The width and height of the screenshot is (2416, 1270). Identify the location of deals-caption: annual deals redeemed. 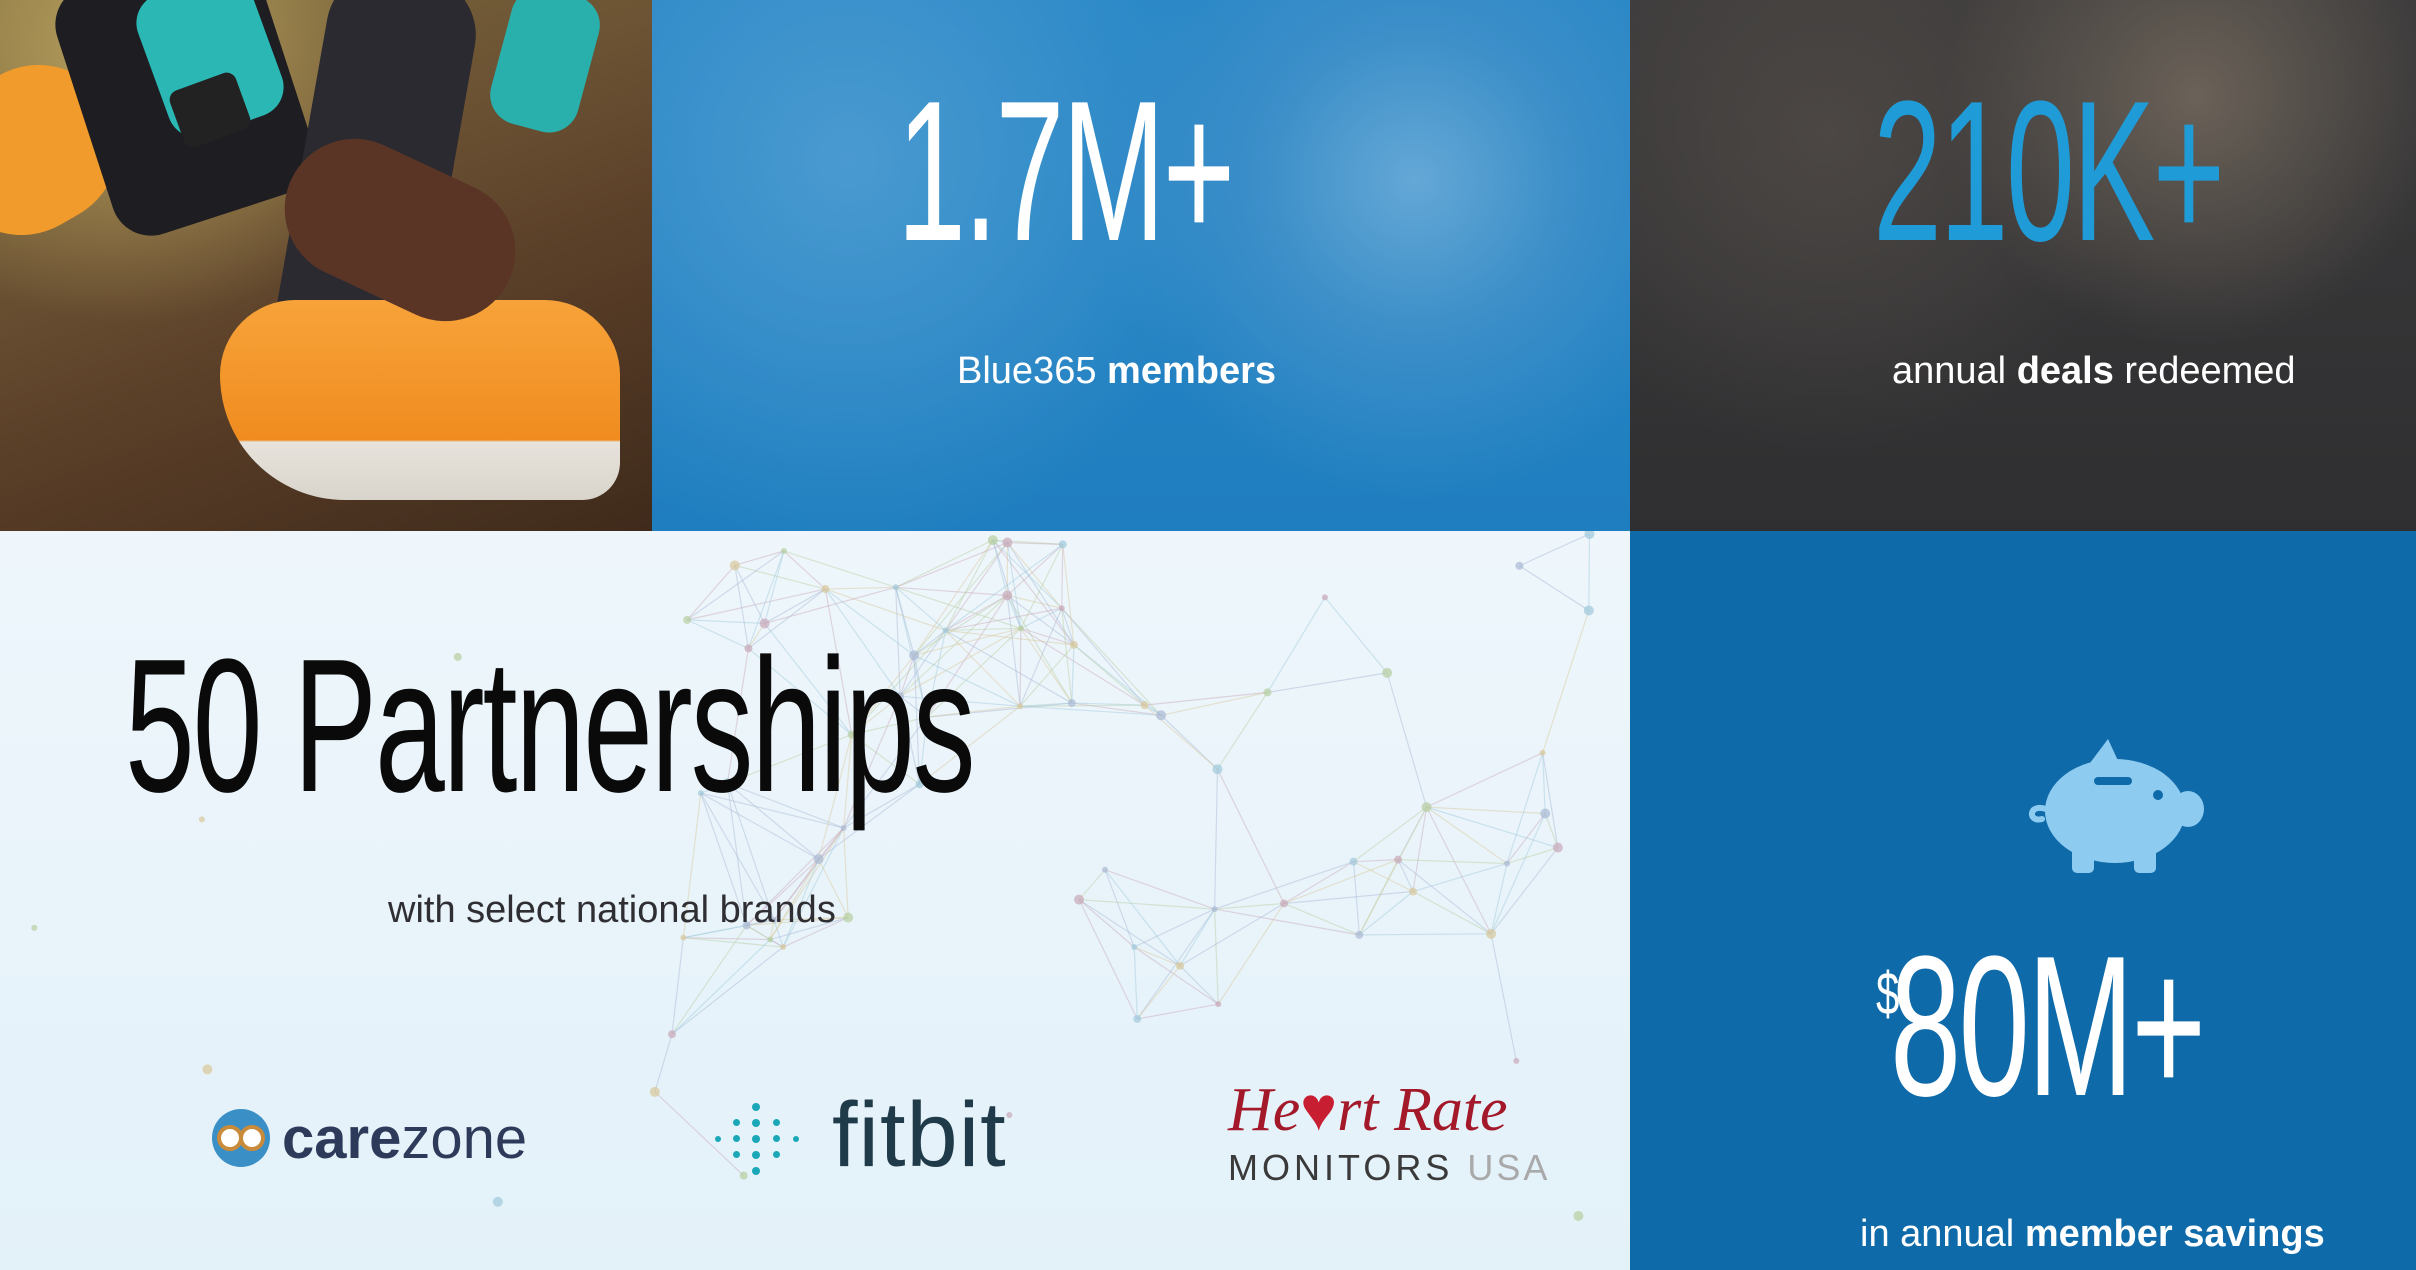
(2094, 371).